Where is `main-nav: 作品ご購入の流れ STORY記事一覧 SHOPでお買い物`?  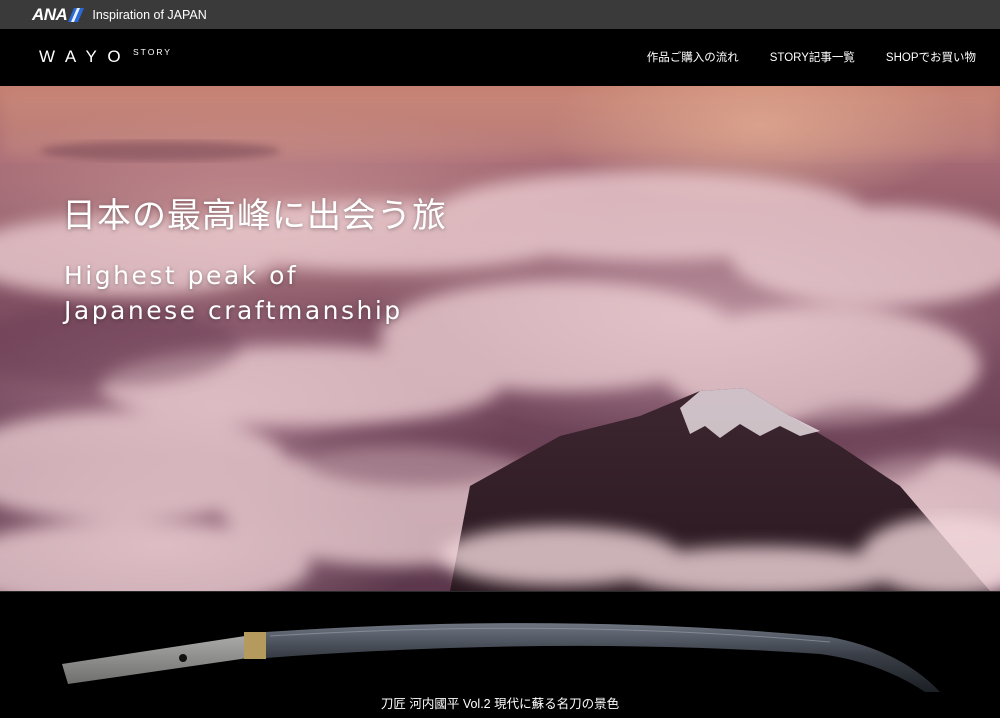
main-nav: 作品ご購入の流れ STORY記事一覧 SHOPでお買い物 is located at coordinates (811, 57).